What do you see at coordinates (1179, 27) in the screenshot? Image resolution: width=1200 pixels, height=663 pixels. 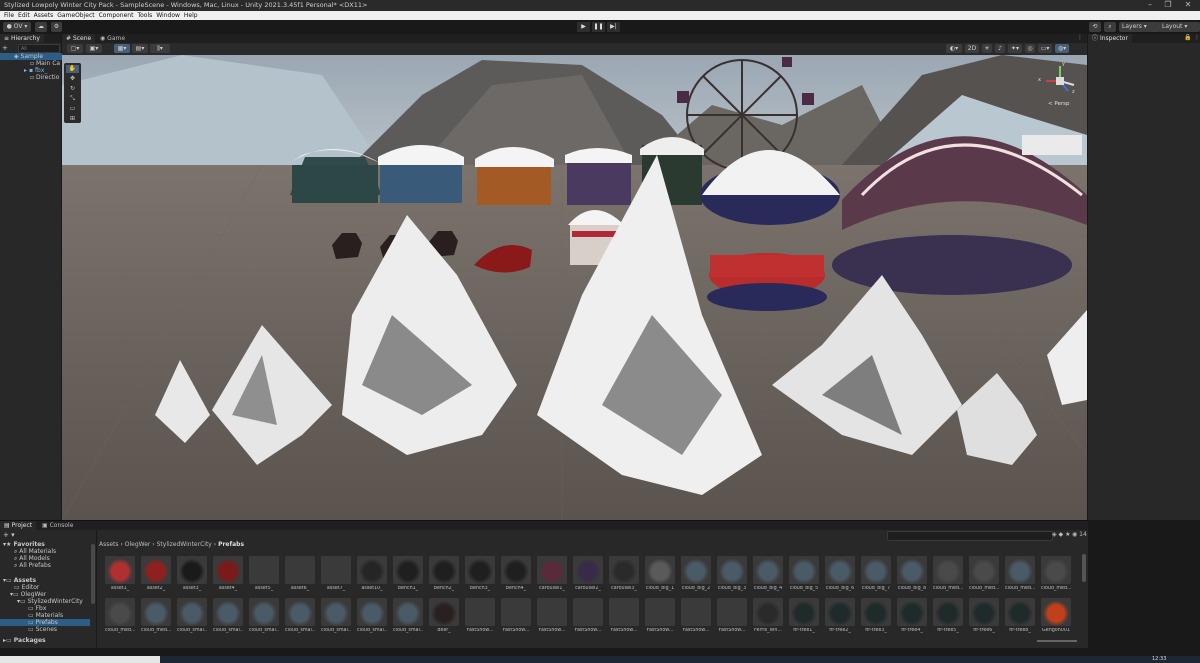 I see `layout-dropdown: Layout ▾` at bounding box center [1179, 27].